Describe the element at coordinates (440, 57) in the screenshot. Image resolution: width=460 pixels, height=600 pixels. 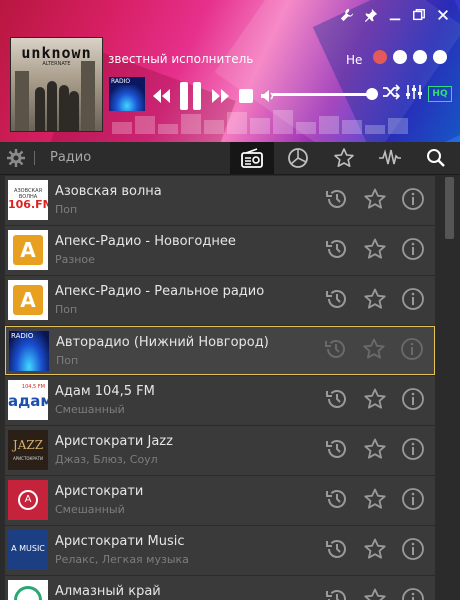
I see `share-icon` at that location.